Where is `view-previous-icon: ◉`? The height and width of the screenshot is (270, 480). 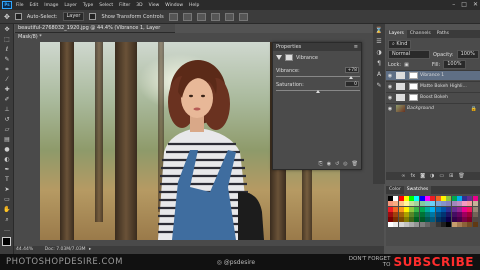
view-previous-icon: ◉ is located at coordinates (329, 164).